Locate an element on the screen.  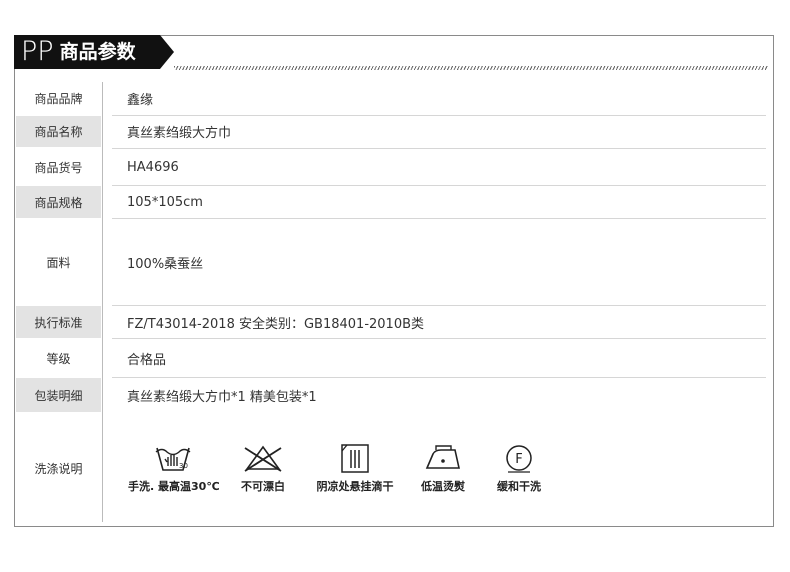
param-label: 洗涤说明 is located at coordinates (58, 468).